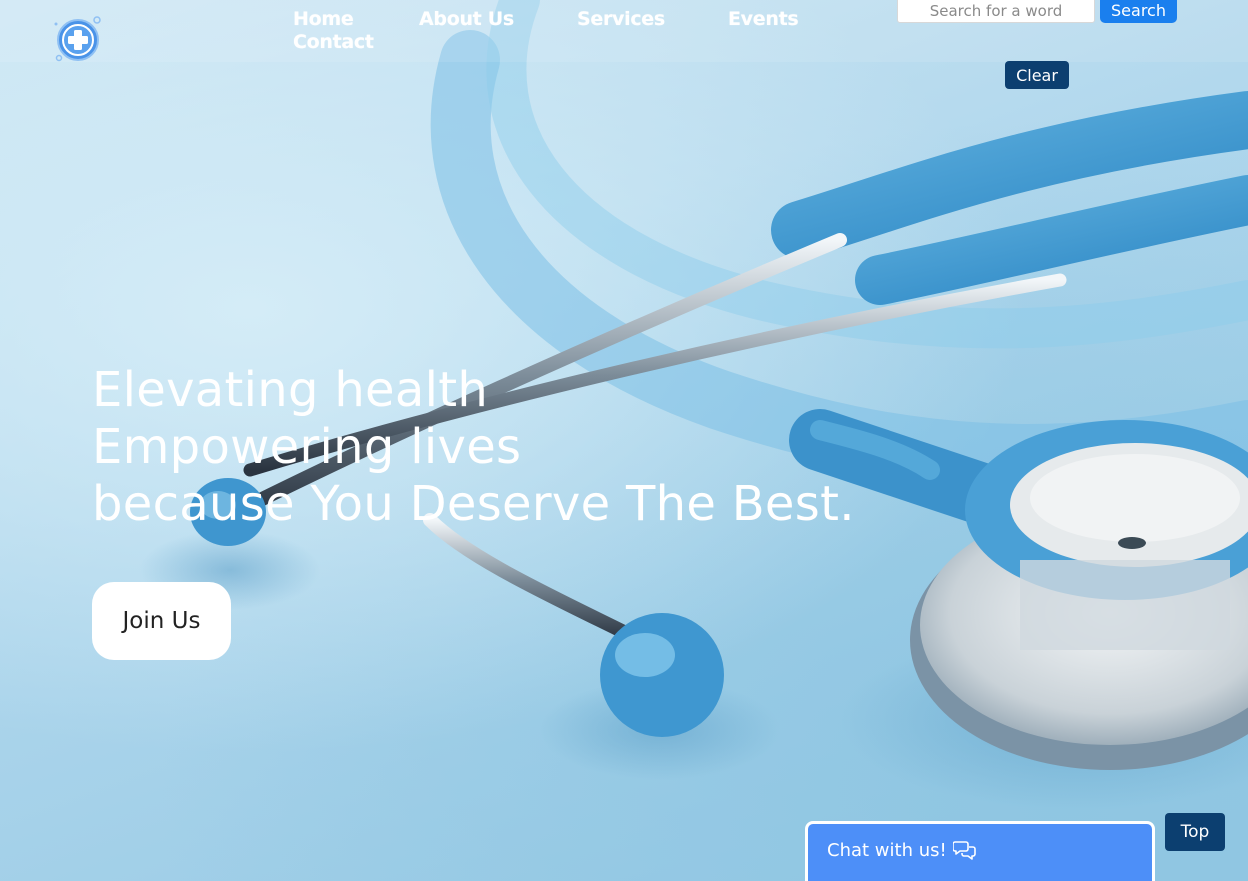 Image resolution: width=1248 pixels, height=881 pixels. What do you see at coordinates (621, 19) in the screenshot?
I see `nav-services-link: Services` at bounding box center [621, 19].